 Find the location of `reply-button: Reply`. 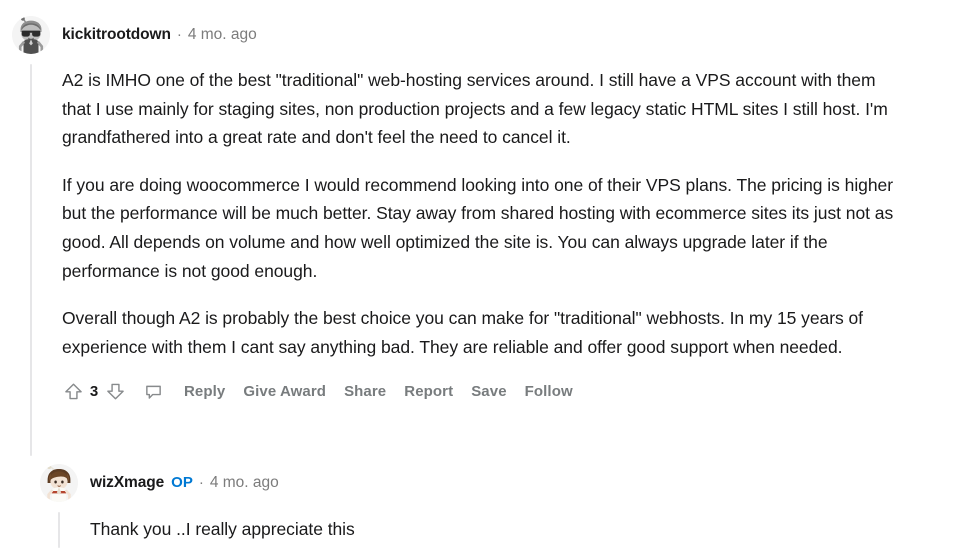

reply-button: Reply is located at coordinates (204, 391).